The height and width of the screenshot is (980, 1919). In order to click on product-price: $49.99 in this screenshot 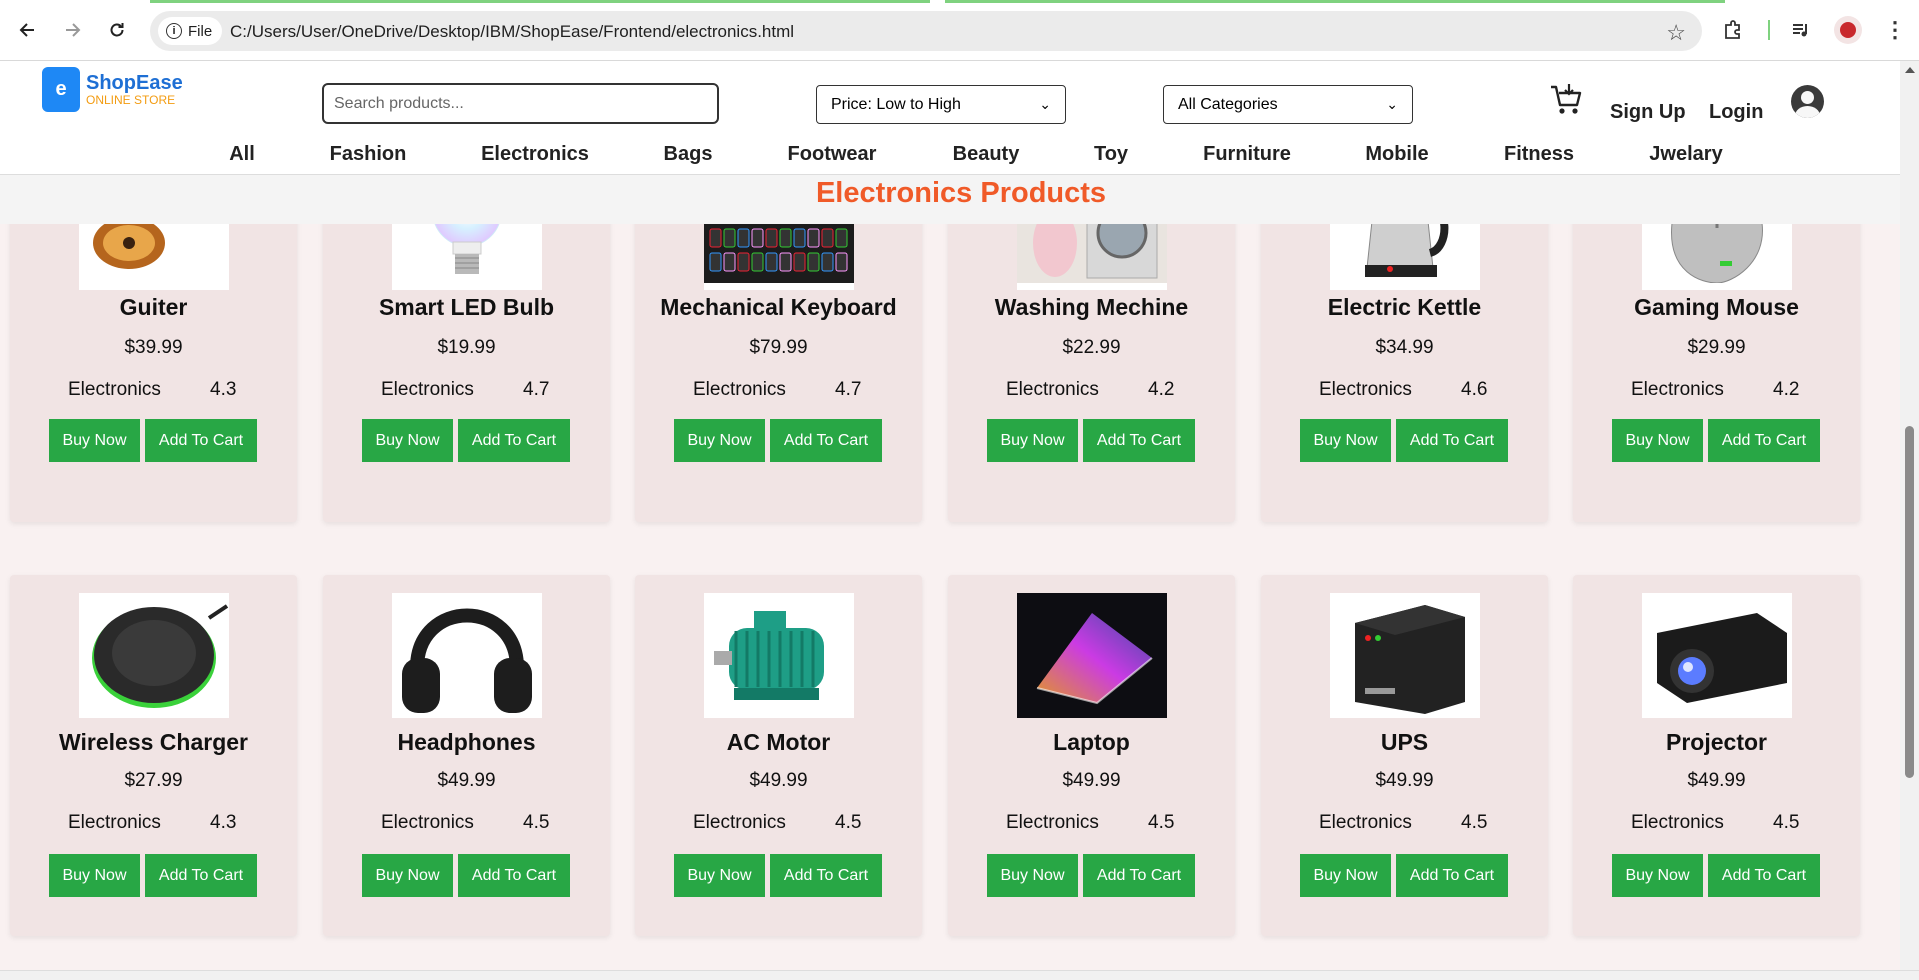, I will do `click(466, 780)`.